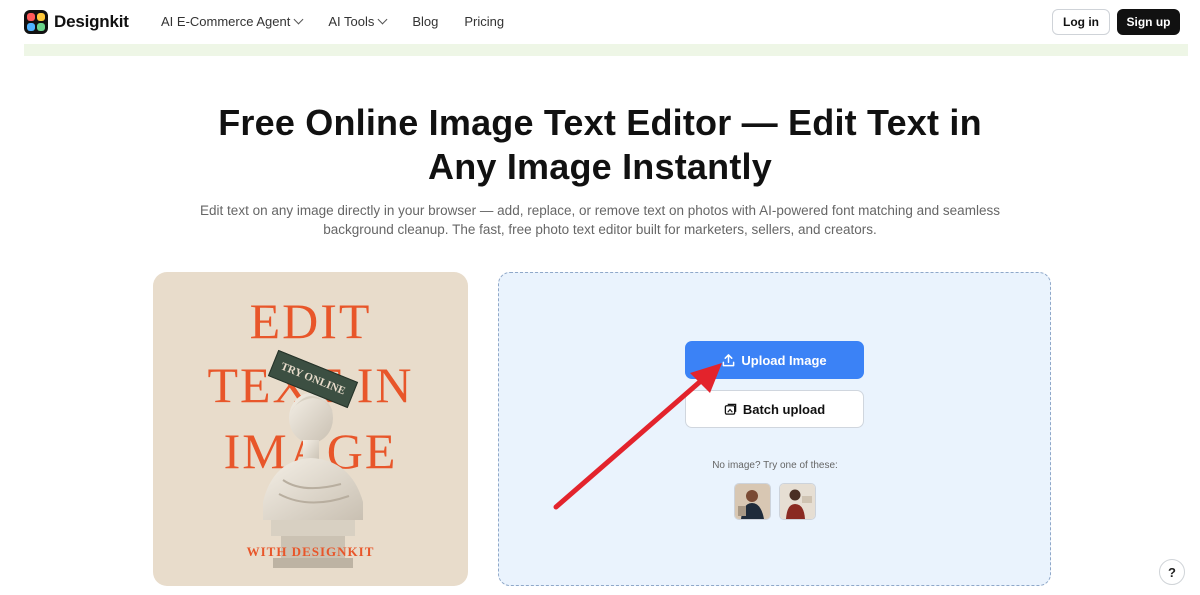 The width and height of the screenshot is (1200, 595). I want to click on nav-item-ai-ecommerce-agent: AI E-Commerce Agent, so click(232, 21).